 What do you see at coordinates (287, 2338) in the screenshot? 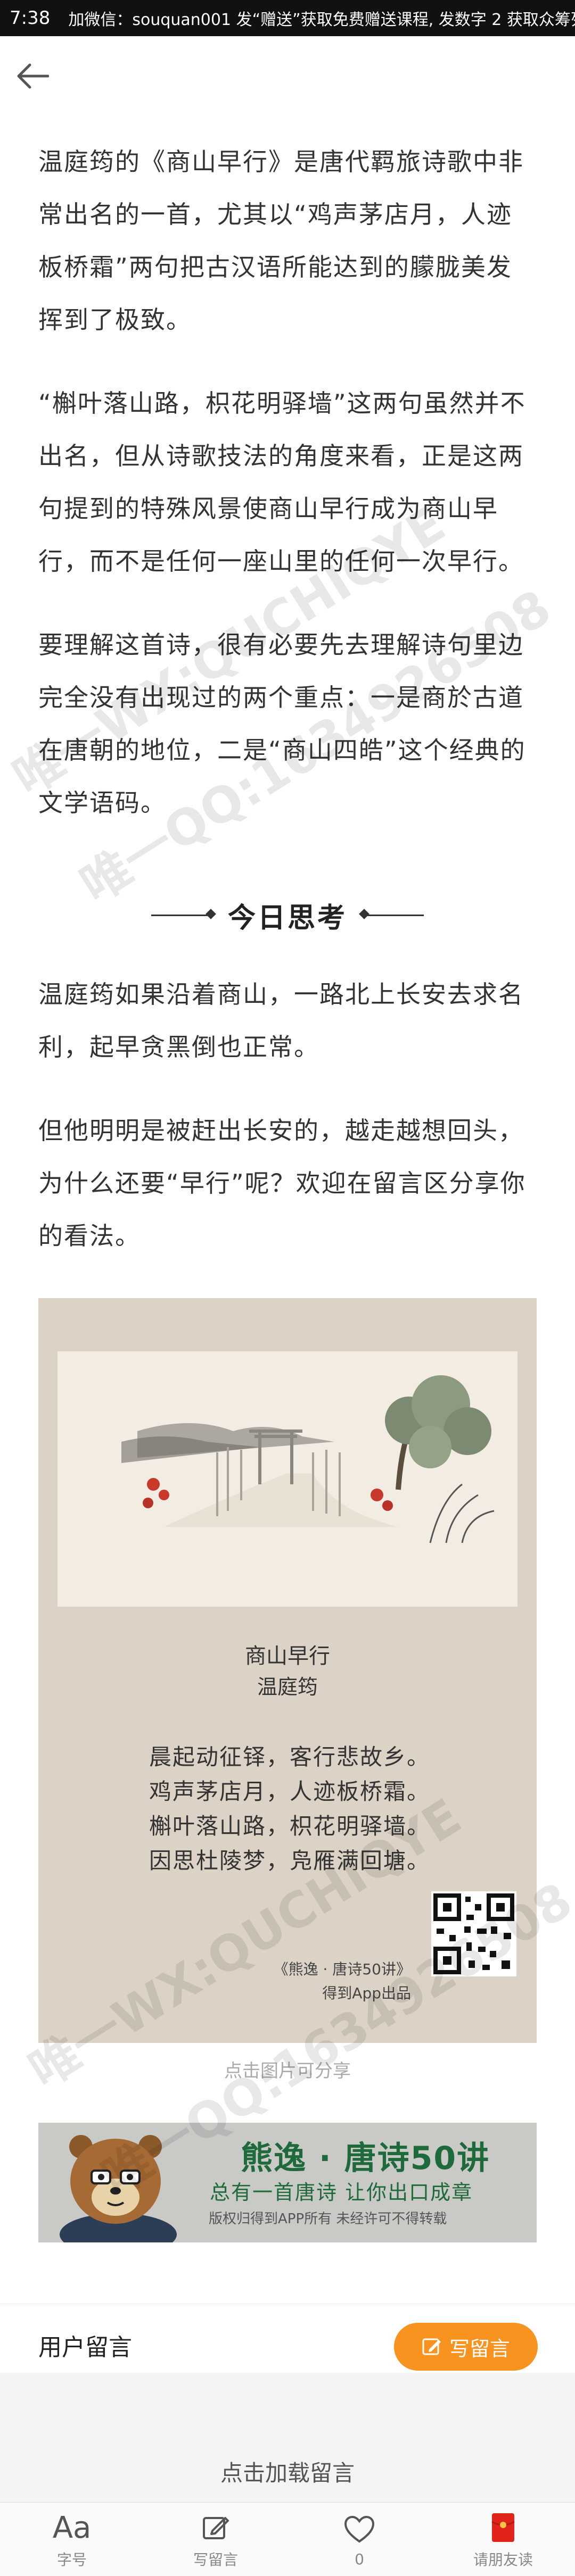
I see `comments-header: 用户留言 写留言` at bounding box center [287, 2338].